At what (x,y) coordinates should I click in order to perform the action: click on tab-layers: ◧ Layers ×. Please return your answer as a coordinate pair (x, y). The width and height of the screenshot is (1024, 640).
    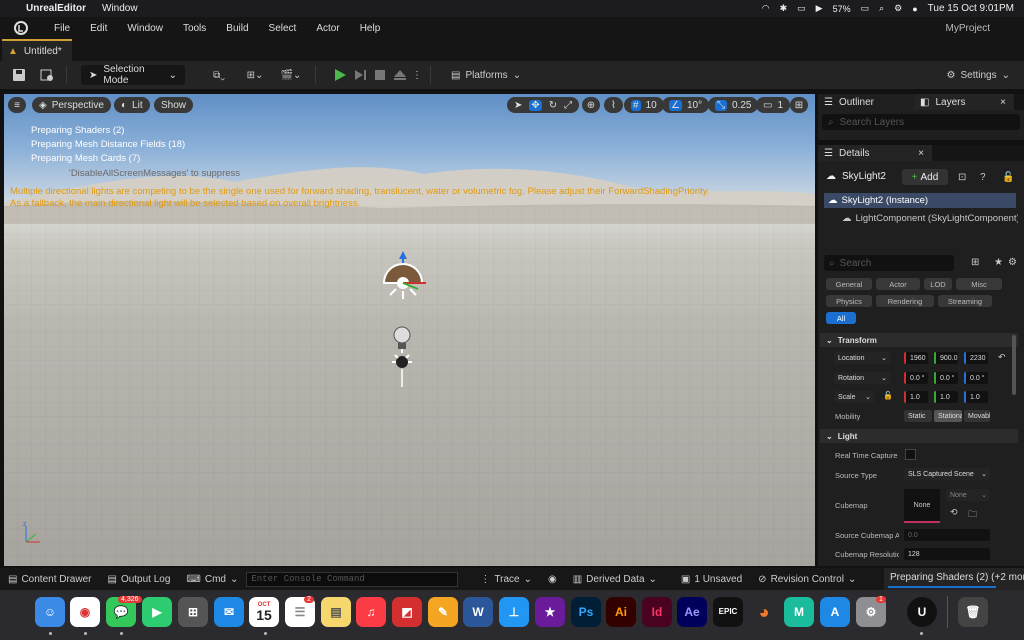
    Looking at the image, I should click on (964, 102).